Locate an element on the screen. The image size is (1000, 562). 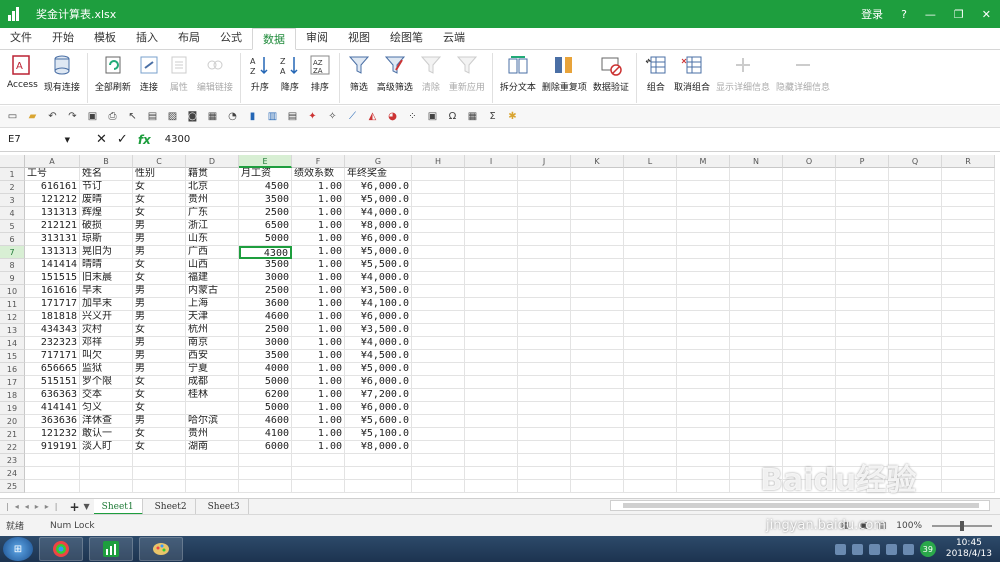
table-cell: ¥8,000.0 is located at coordinates (378, 447).